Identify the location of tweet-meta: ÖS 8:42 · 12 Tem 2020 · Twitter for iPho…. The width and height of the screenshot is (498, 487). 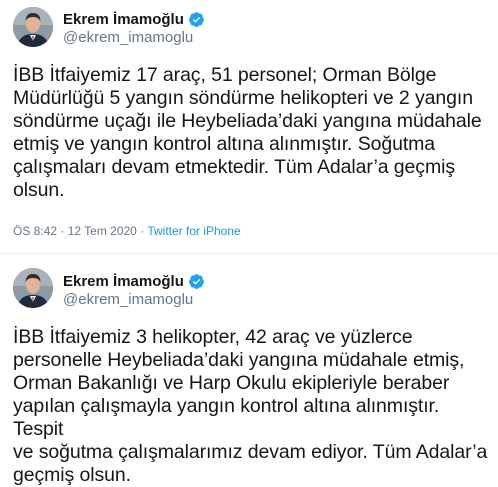
(127, 231).